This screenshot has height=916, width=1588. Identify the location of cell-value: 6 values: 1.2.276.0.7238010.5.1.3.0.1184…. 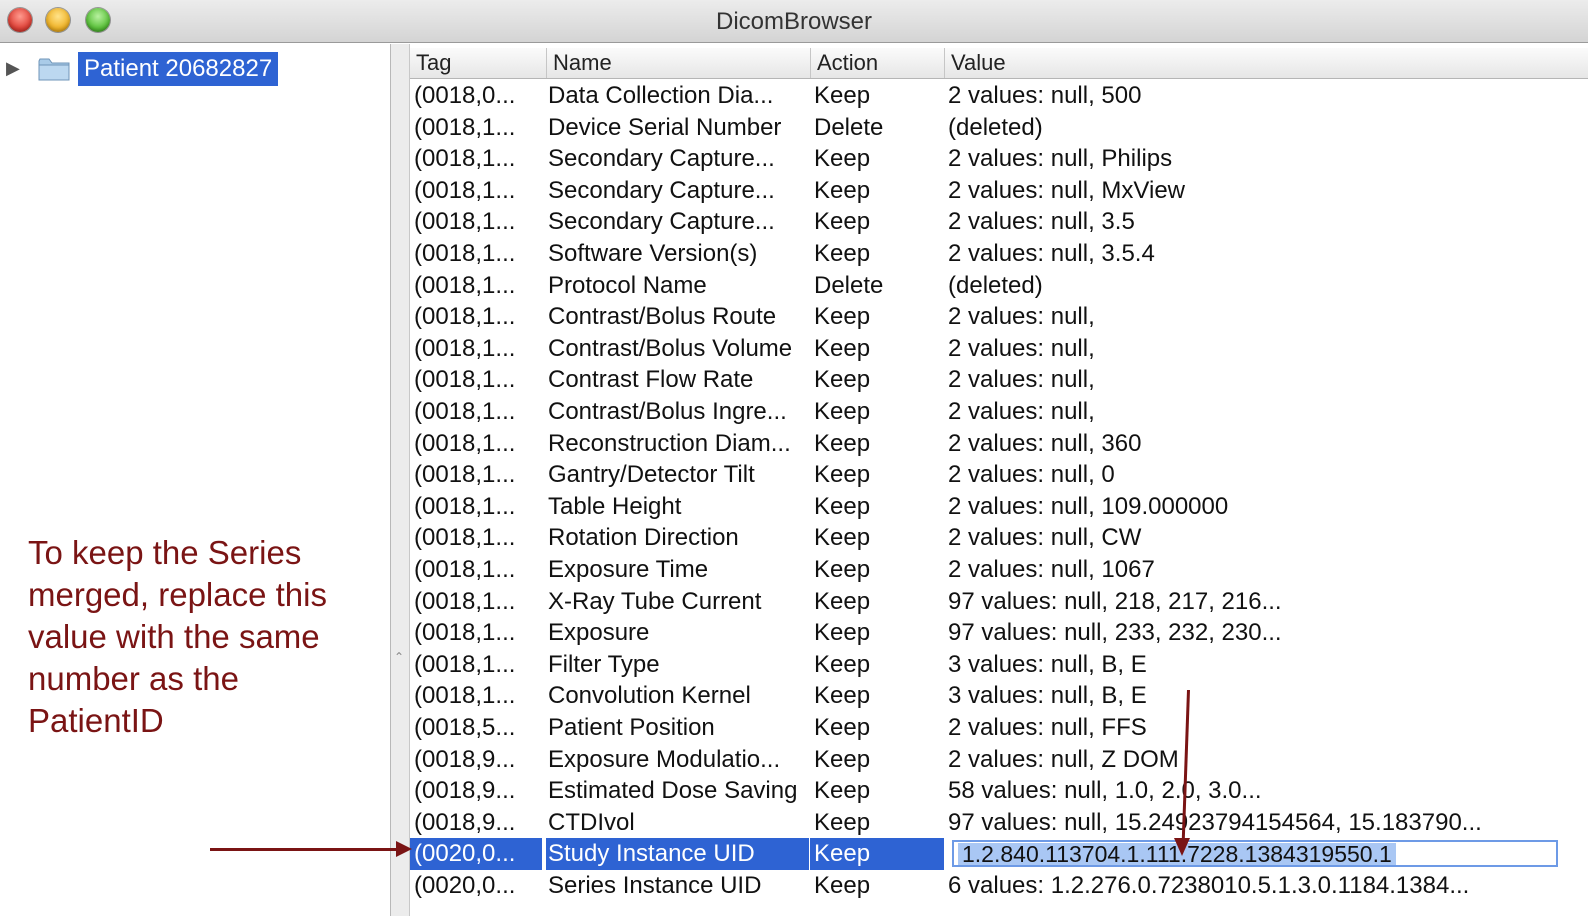
(1268, 886).